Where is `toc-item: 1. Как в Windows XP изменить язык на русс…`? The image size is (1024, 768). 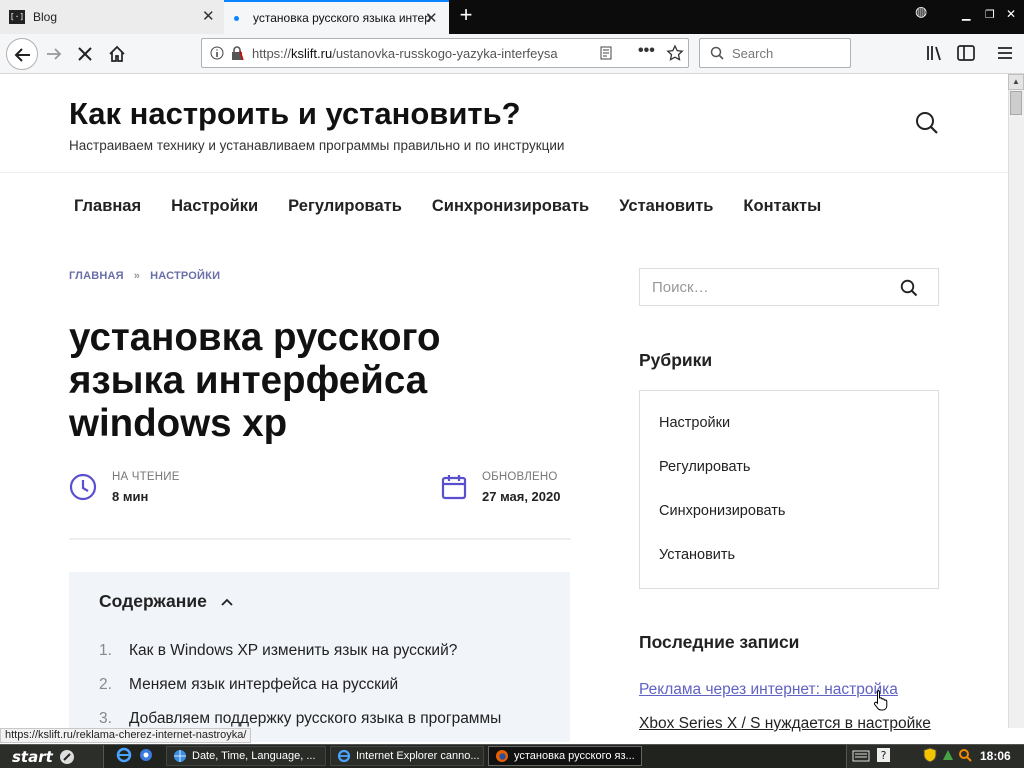 toc-item: 1. Как в Windows XP изменить язык на русс… is located at coordinates (278, 651).